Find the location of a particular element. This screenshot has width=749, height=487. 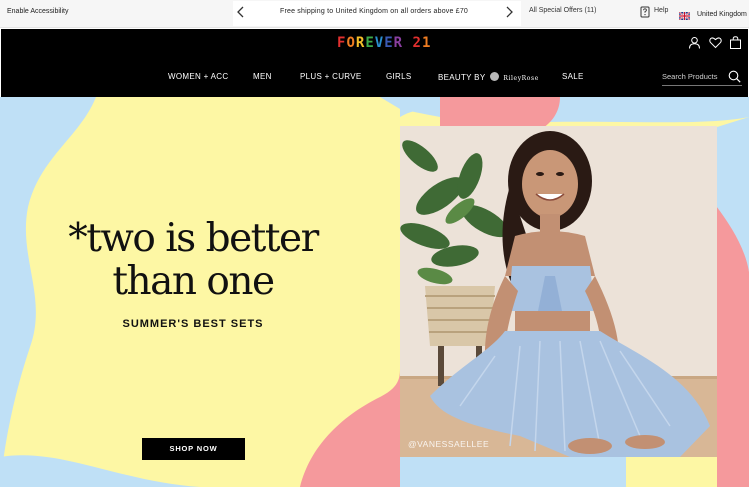

logo-letter: 2 is located at coordinates (417, 43).